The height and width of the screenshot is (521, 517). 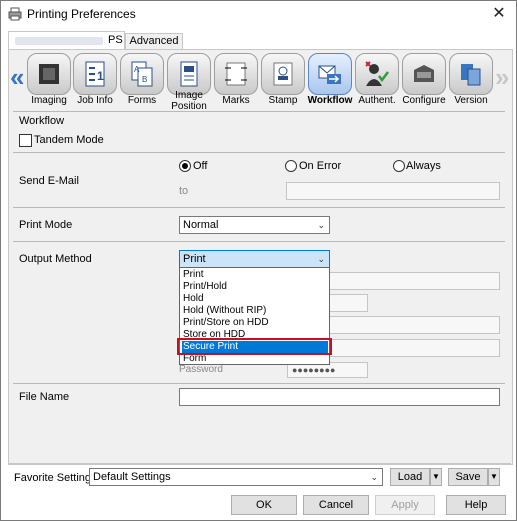 I want to click on toolbar-label-job-info: Job Info, so click(x=95, y=100).